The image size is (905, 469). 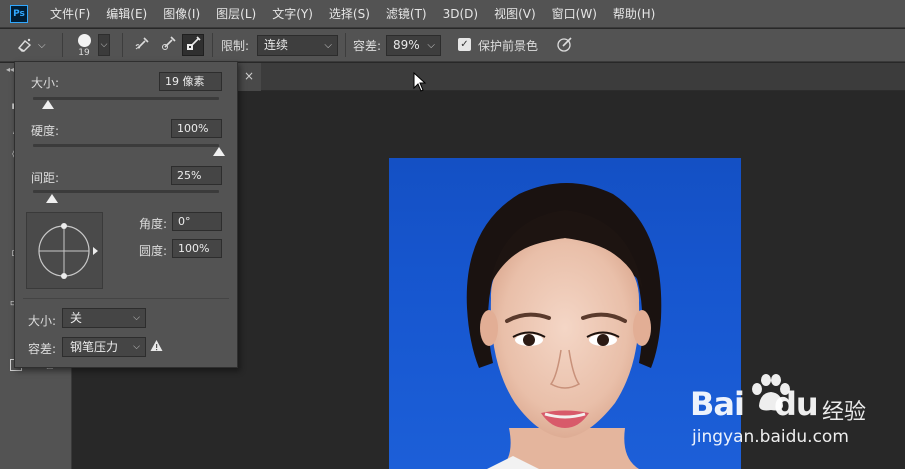 I want to click on menu-filter: 滤镜(T), so click(x=406, y=14).